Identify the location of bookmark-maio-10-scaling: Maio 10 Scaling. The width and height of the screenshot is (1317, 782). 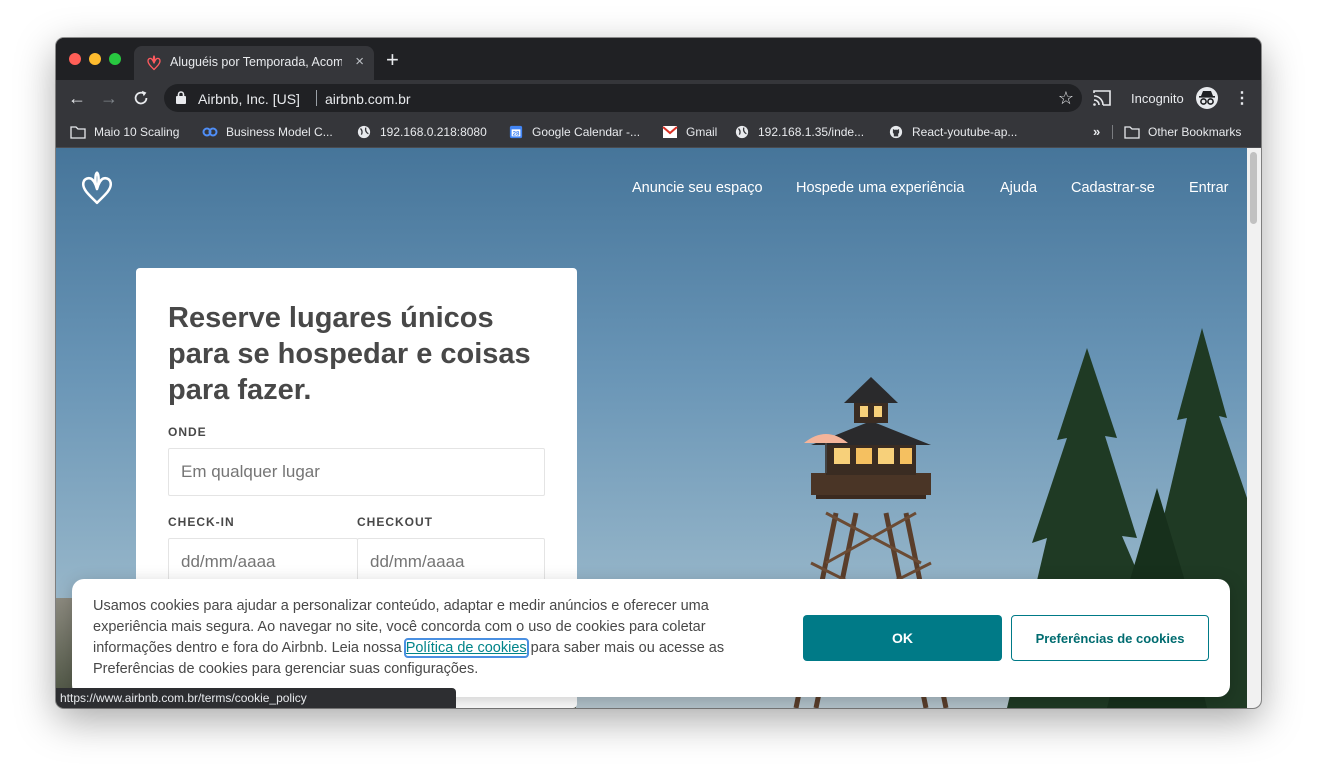
(124, 132).